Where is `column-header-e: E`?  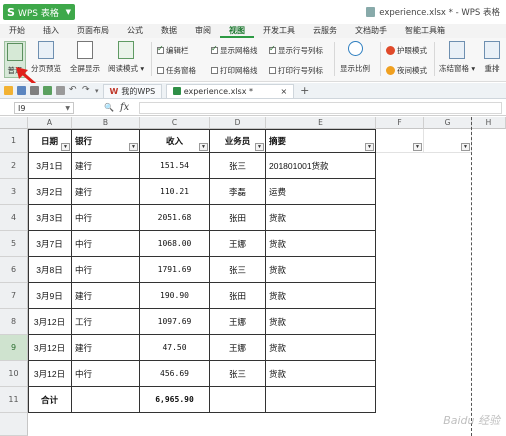
column-header-e: E is located at coordinates (321, 123).